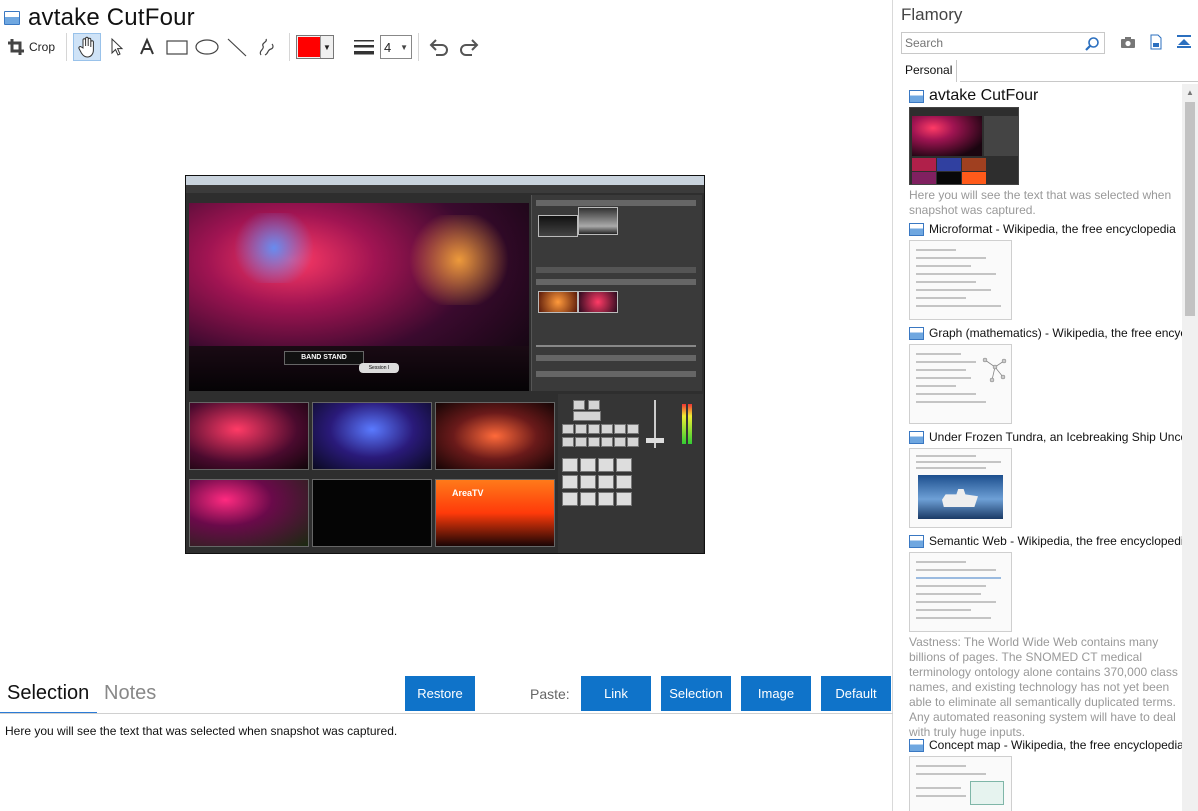 Image resolution: width=1198 pixels, height=811 pixels. What do you see at coordinates (1190, 209) in the screenshot?
I see `scrollbar-thumb` at bounding box center [1190, 209].